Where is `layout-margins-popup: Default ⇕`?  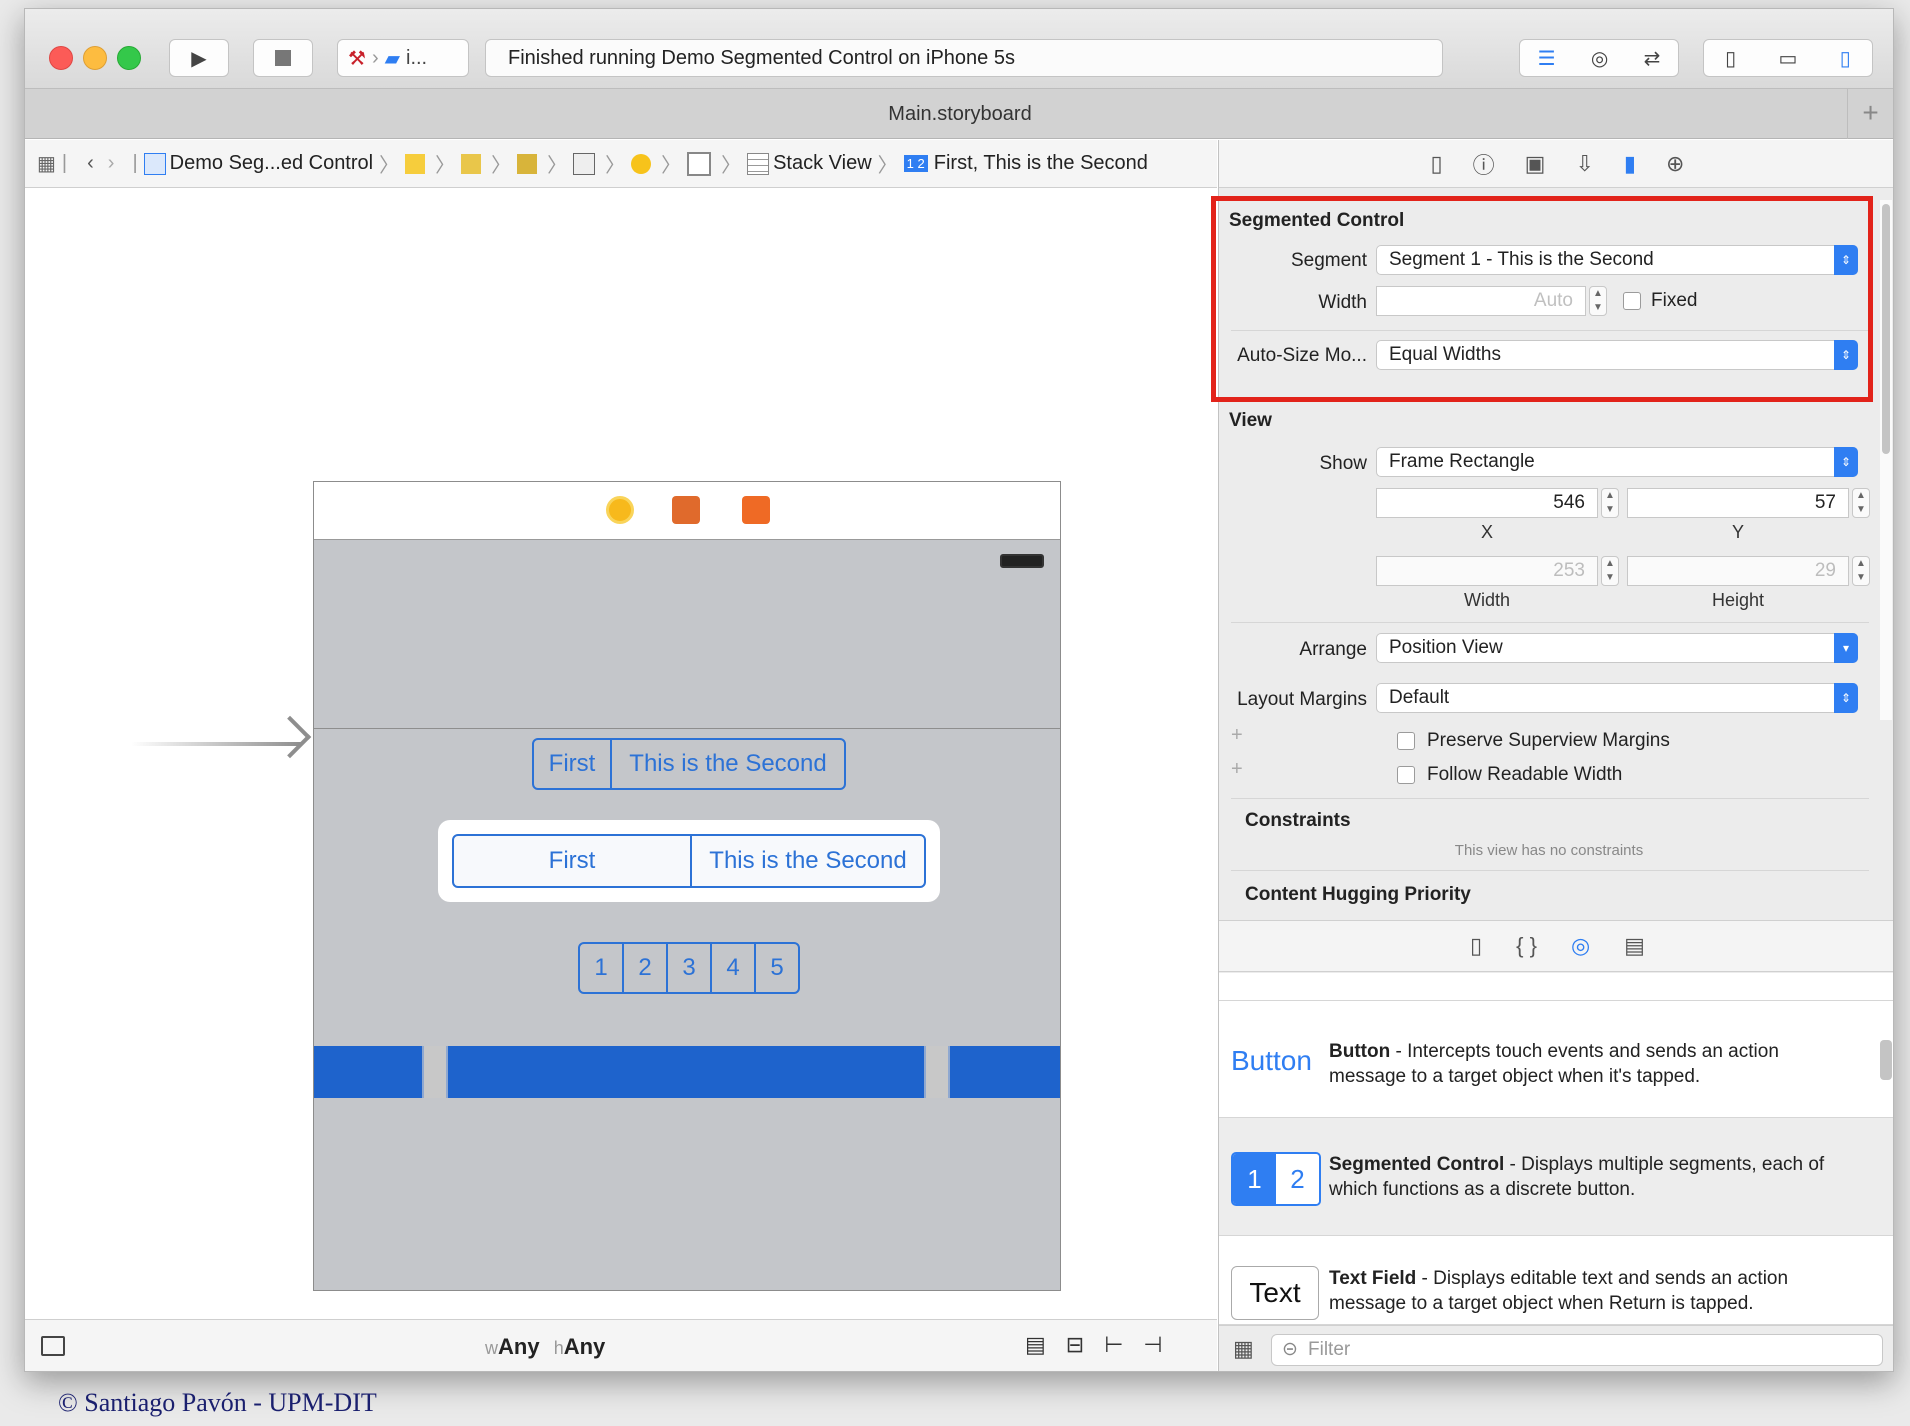
layout-margins-popup: Default ⇕ is located at coordinates (1617, 698).